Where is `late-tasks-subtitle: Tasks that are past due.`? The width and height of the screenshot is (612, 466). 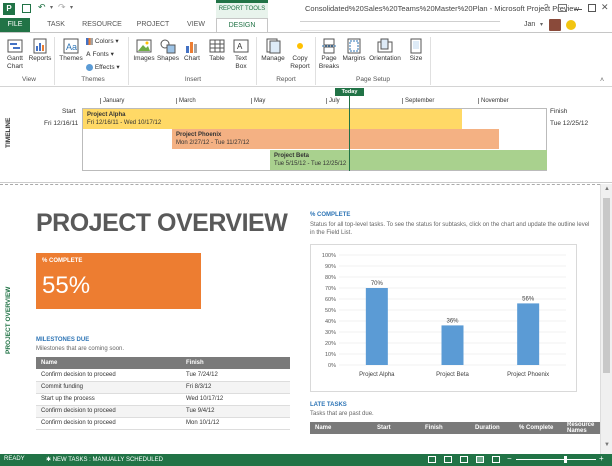 late-tasks-subtitle: Tasks that are past due. is located at coordinates (342, 414).